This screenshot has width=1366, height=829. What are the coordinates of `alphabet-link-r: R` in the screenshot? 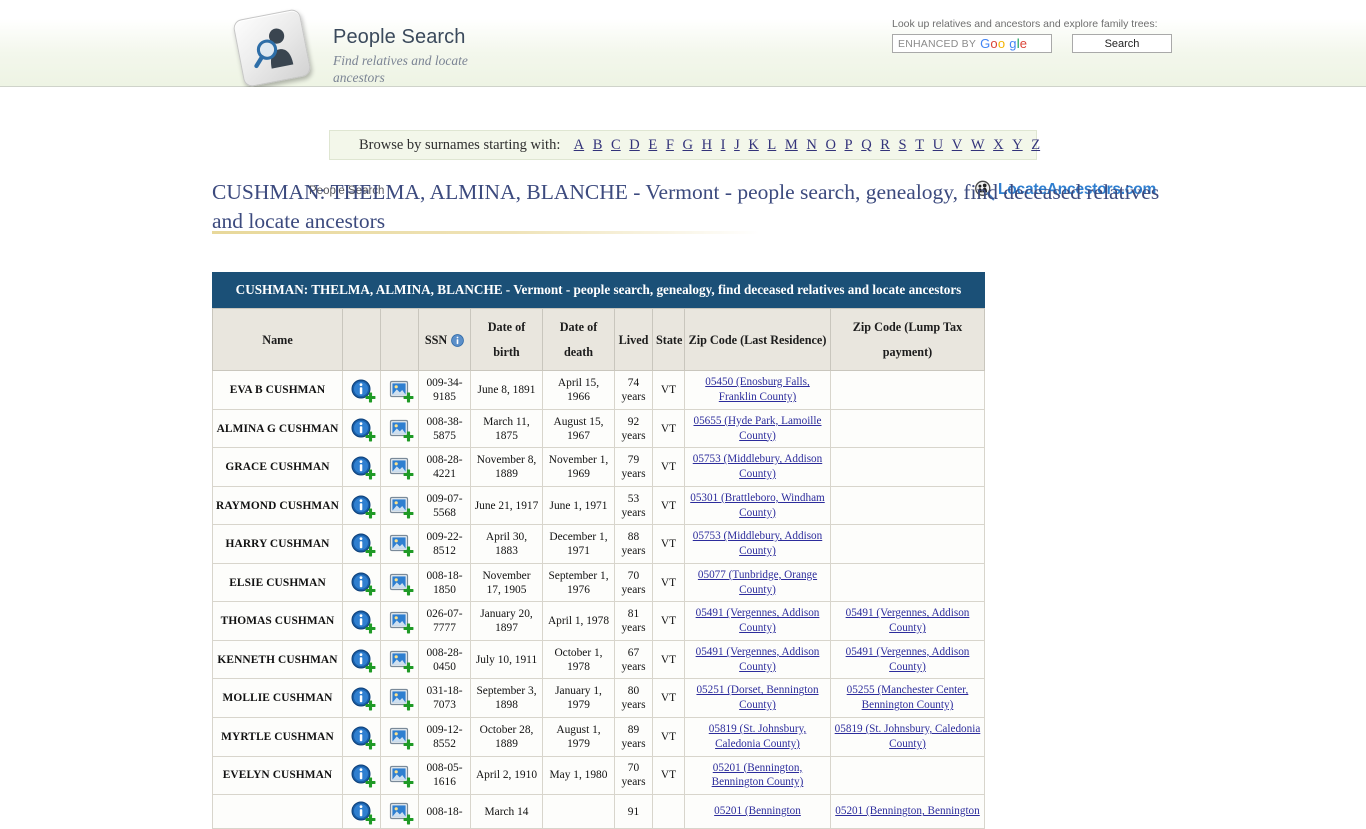 It's located at (885, 145).